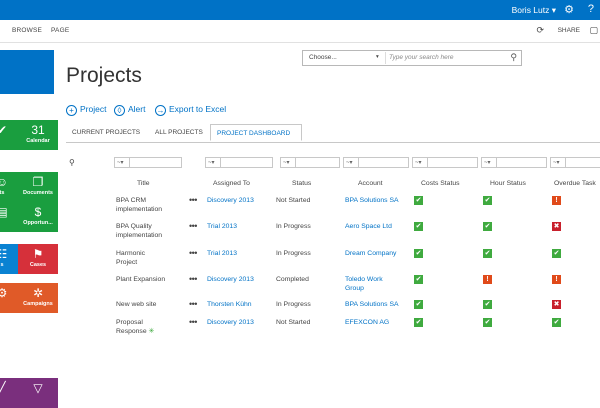  I want to click on share-icon: ⟳, so click(540, 30).